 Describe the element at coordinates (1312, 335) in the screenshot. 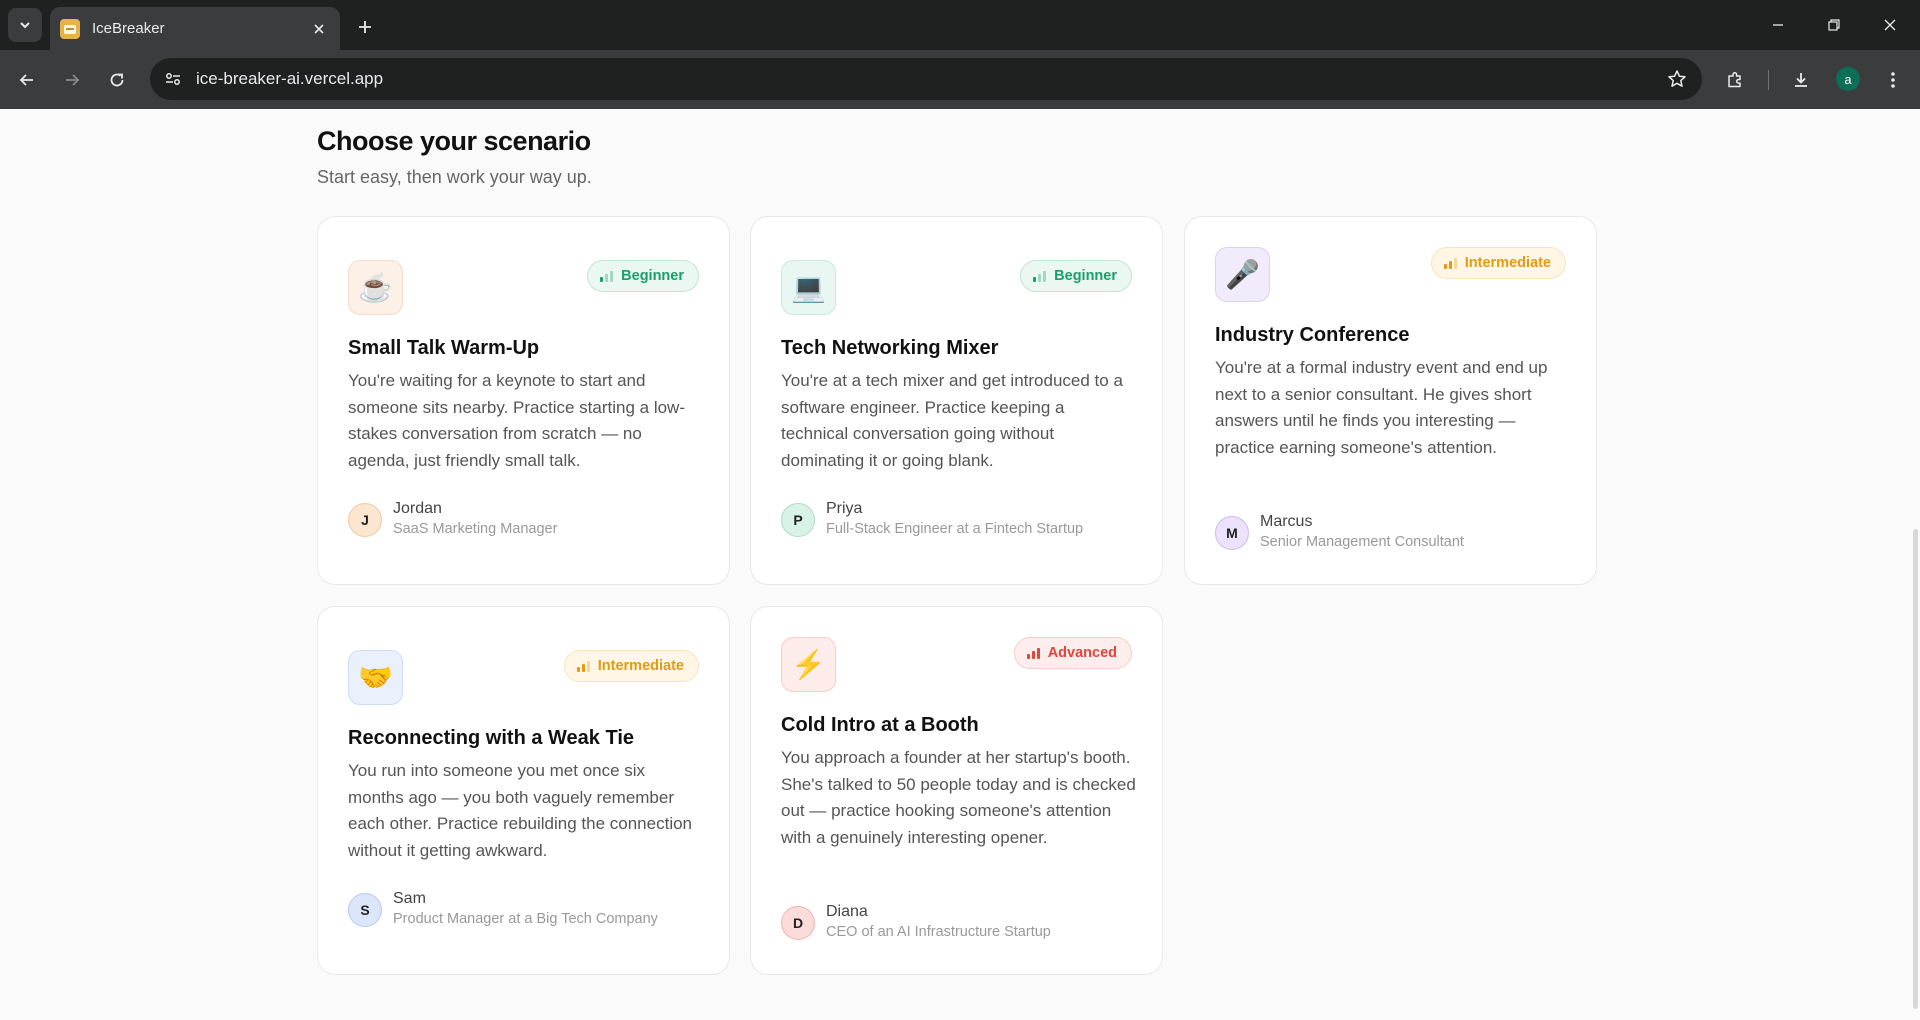

I see `scenario-title: Industry Conference` at that location.